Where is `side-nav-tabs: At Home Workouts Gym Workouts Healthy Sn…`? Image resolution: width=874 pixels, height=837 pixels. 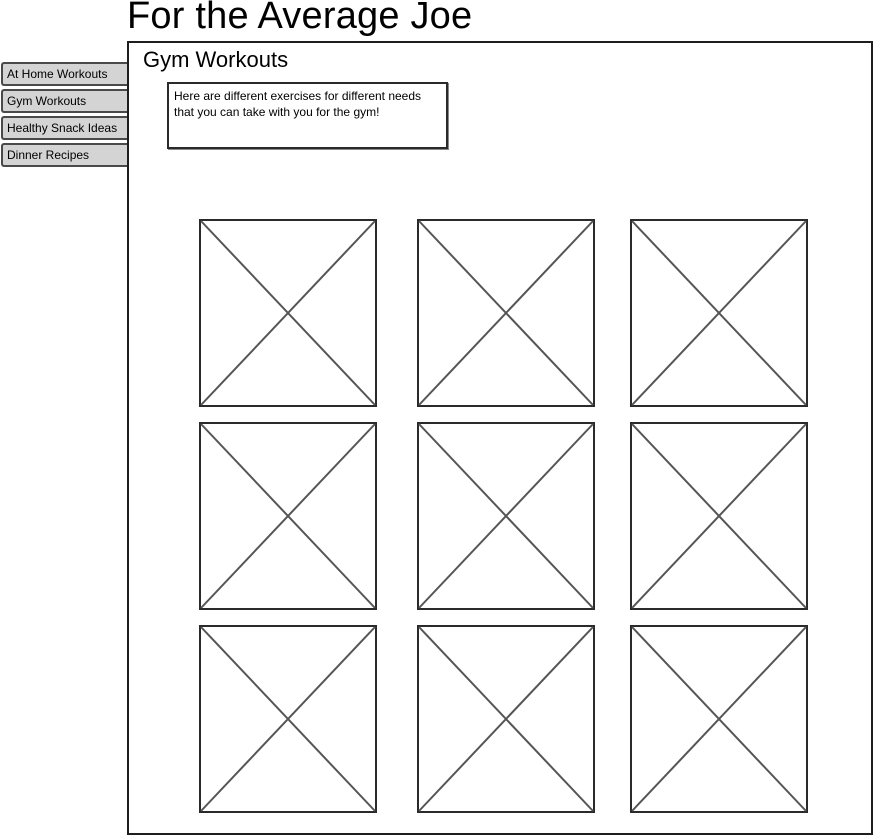 side-nav-tabs: At Home Workouts Gym Workouts Healthy Sn… is located at coordinates (64, 116).